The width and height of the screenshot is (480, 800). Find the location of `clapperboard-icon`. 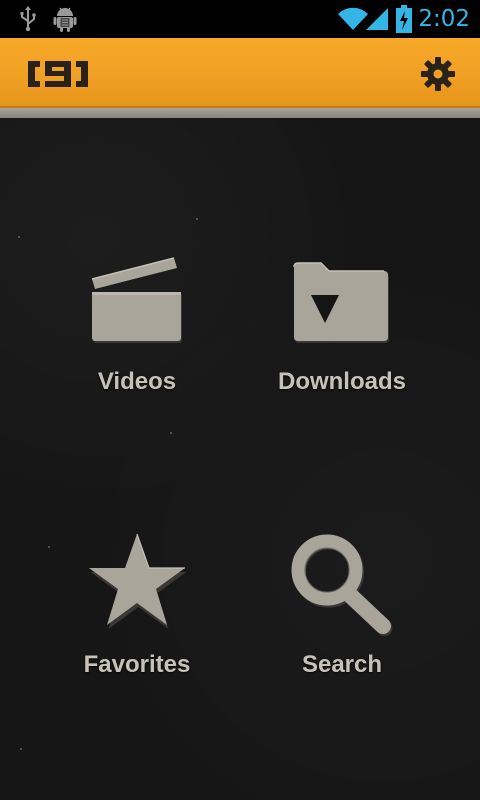

clapperboard-icon is located at coordinates (137, 302).